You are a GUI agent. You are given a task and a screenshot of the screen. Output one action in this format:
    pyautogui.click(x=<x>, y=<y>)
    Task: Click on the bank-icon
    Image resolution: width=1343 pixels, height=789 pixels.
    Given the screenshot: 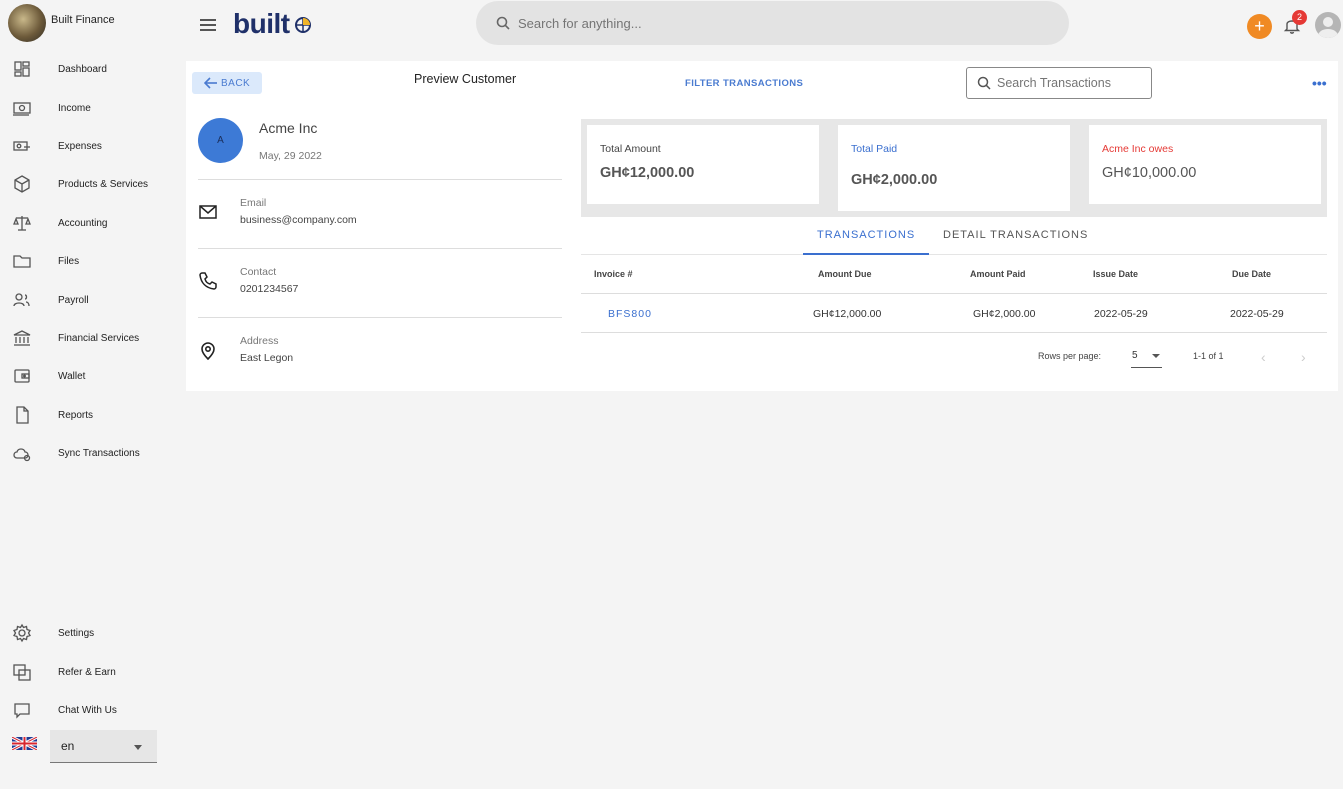 What is the action you would take?
    pyautogui.click(x=22, y=338)
    